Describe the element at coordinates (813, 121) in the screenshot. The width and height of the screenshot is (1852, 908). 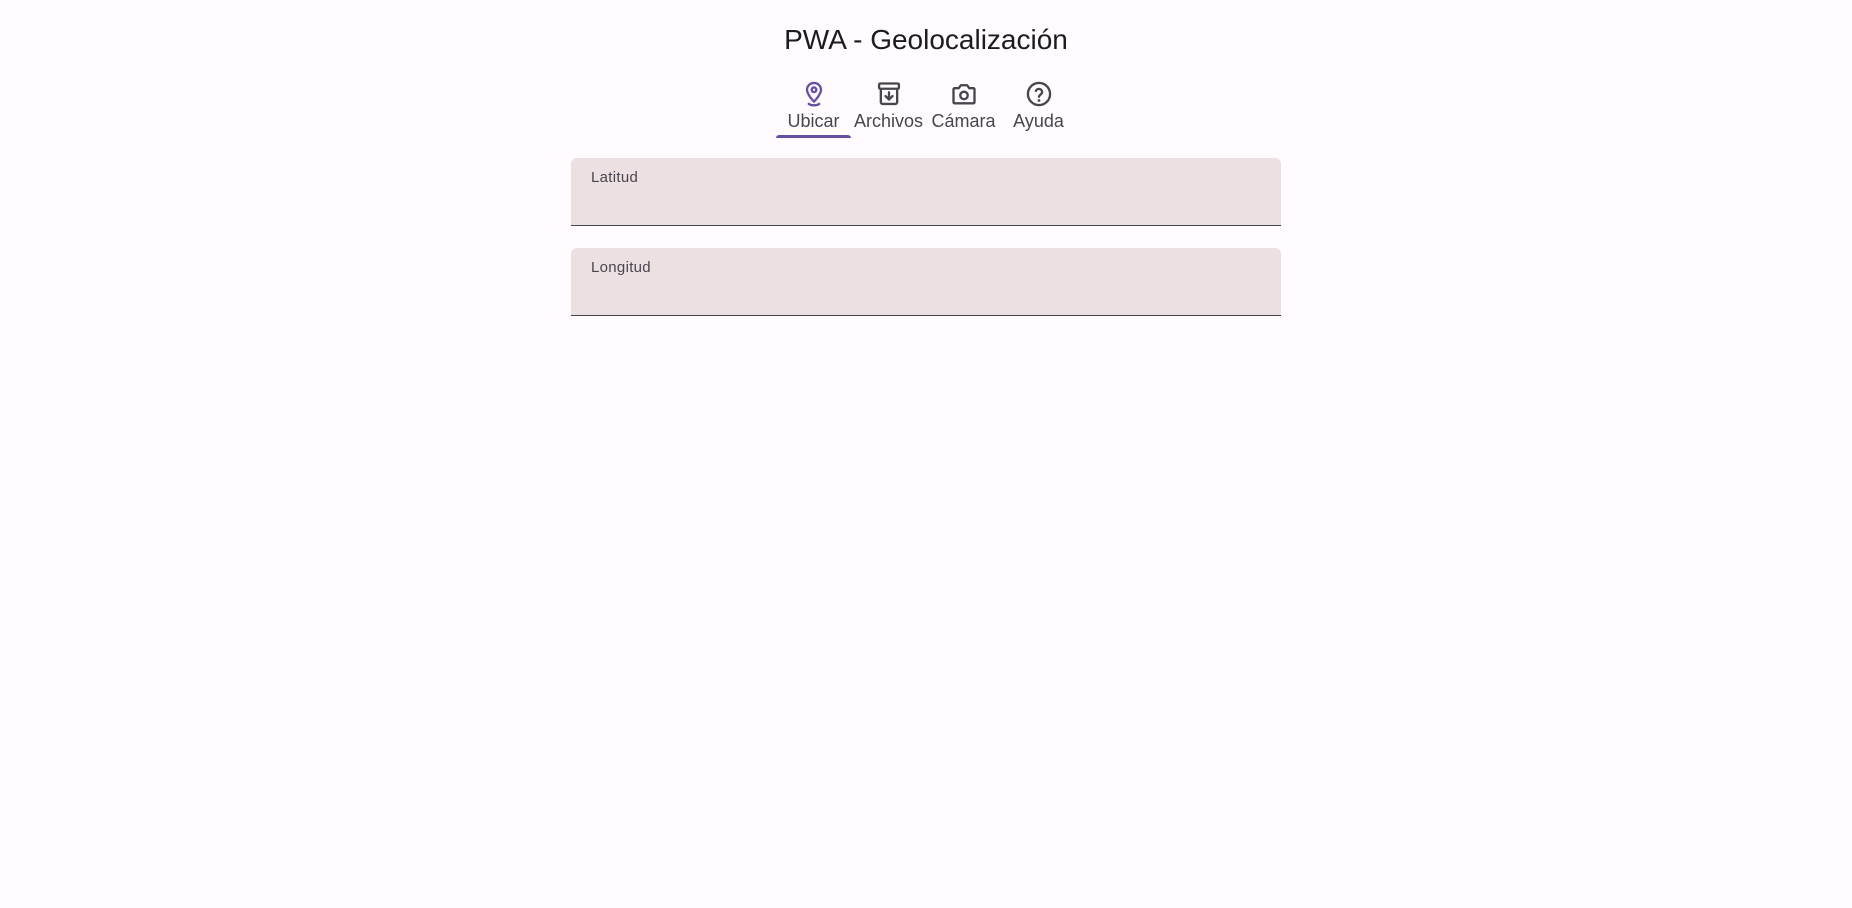
I see `tab-label: Ubicar` at that location.